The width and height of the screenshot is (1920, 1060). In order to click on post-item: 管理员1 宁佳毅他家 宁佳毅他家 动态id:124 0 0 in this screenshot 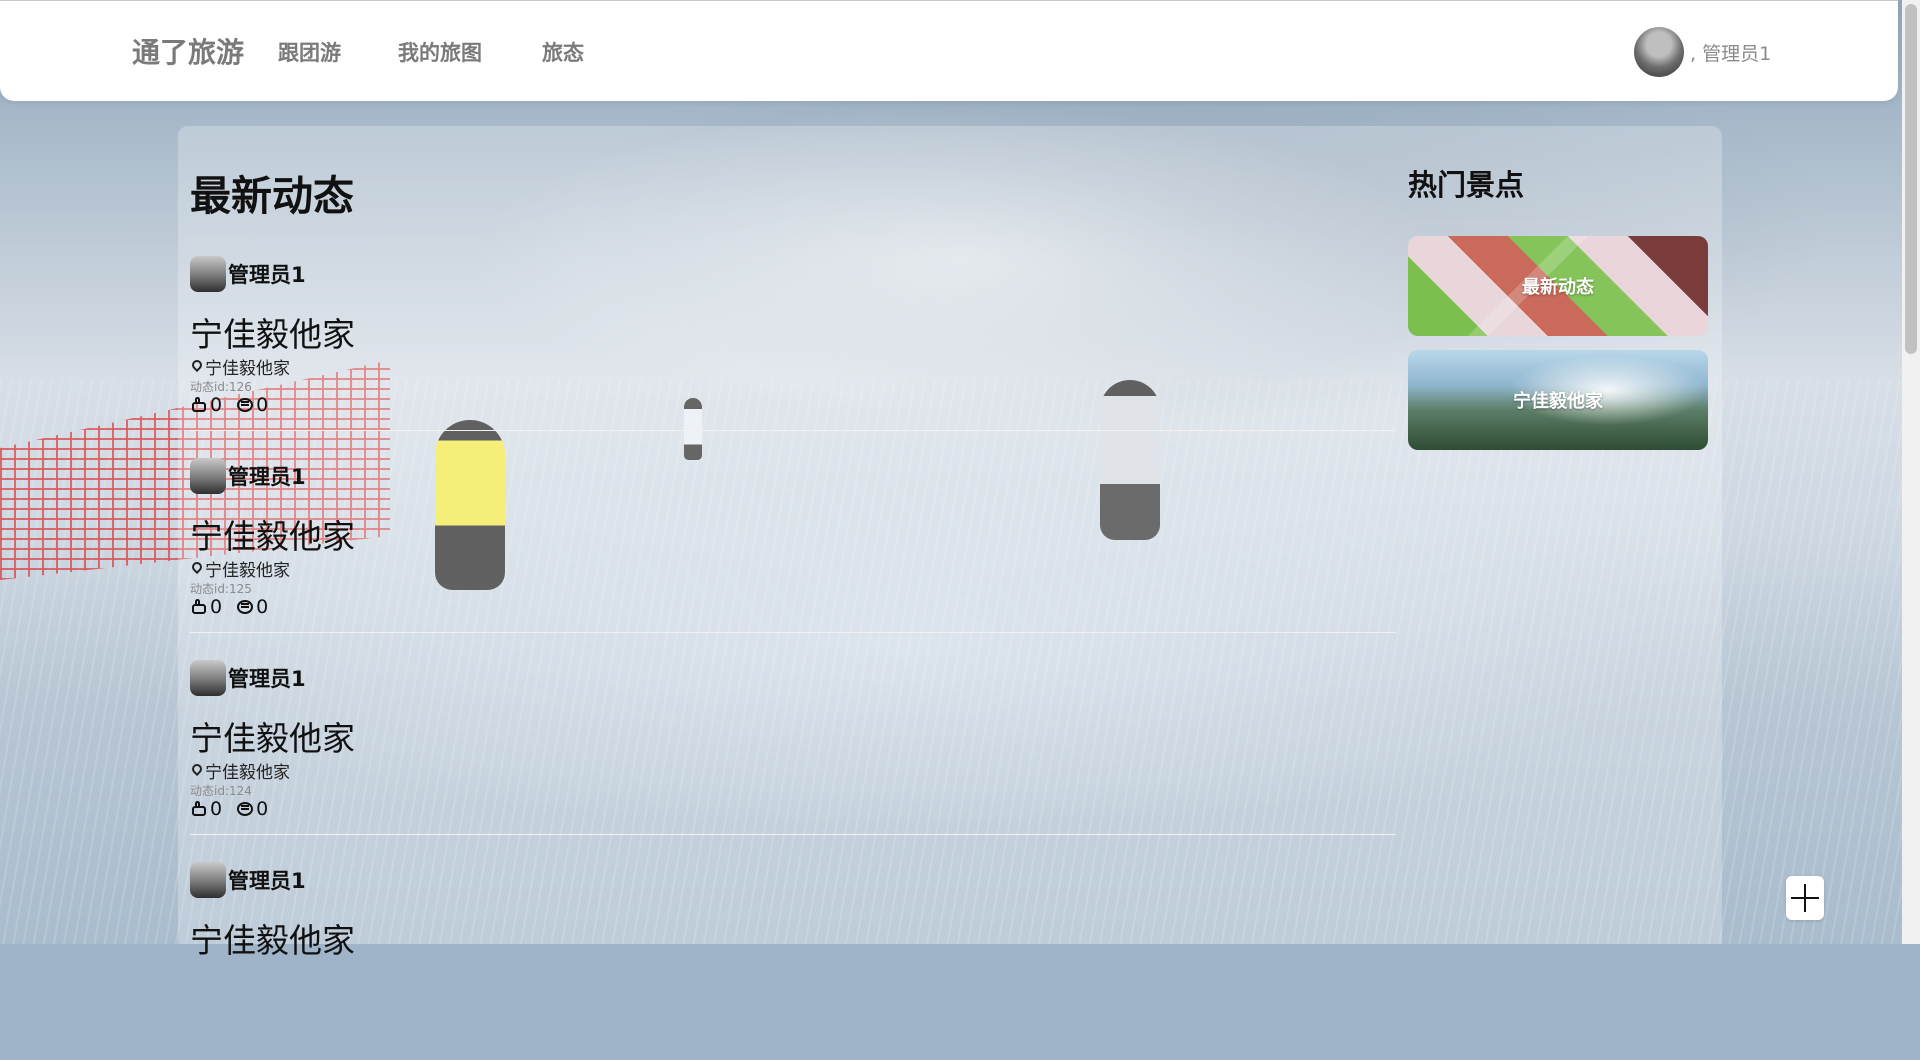, I will do `click(793, 757)`.